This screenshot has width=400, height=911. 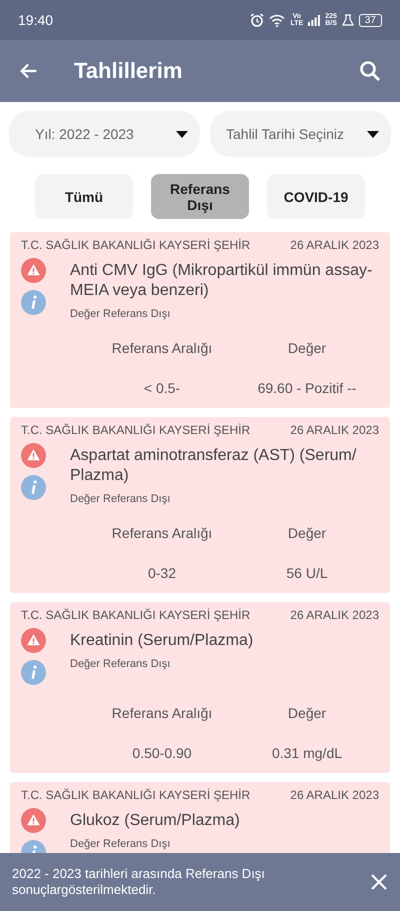 What do you see at coordinates (316, 196) in the screenshot?
I see `filter-tab: COVID-19` at bounding box center [316, 196].